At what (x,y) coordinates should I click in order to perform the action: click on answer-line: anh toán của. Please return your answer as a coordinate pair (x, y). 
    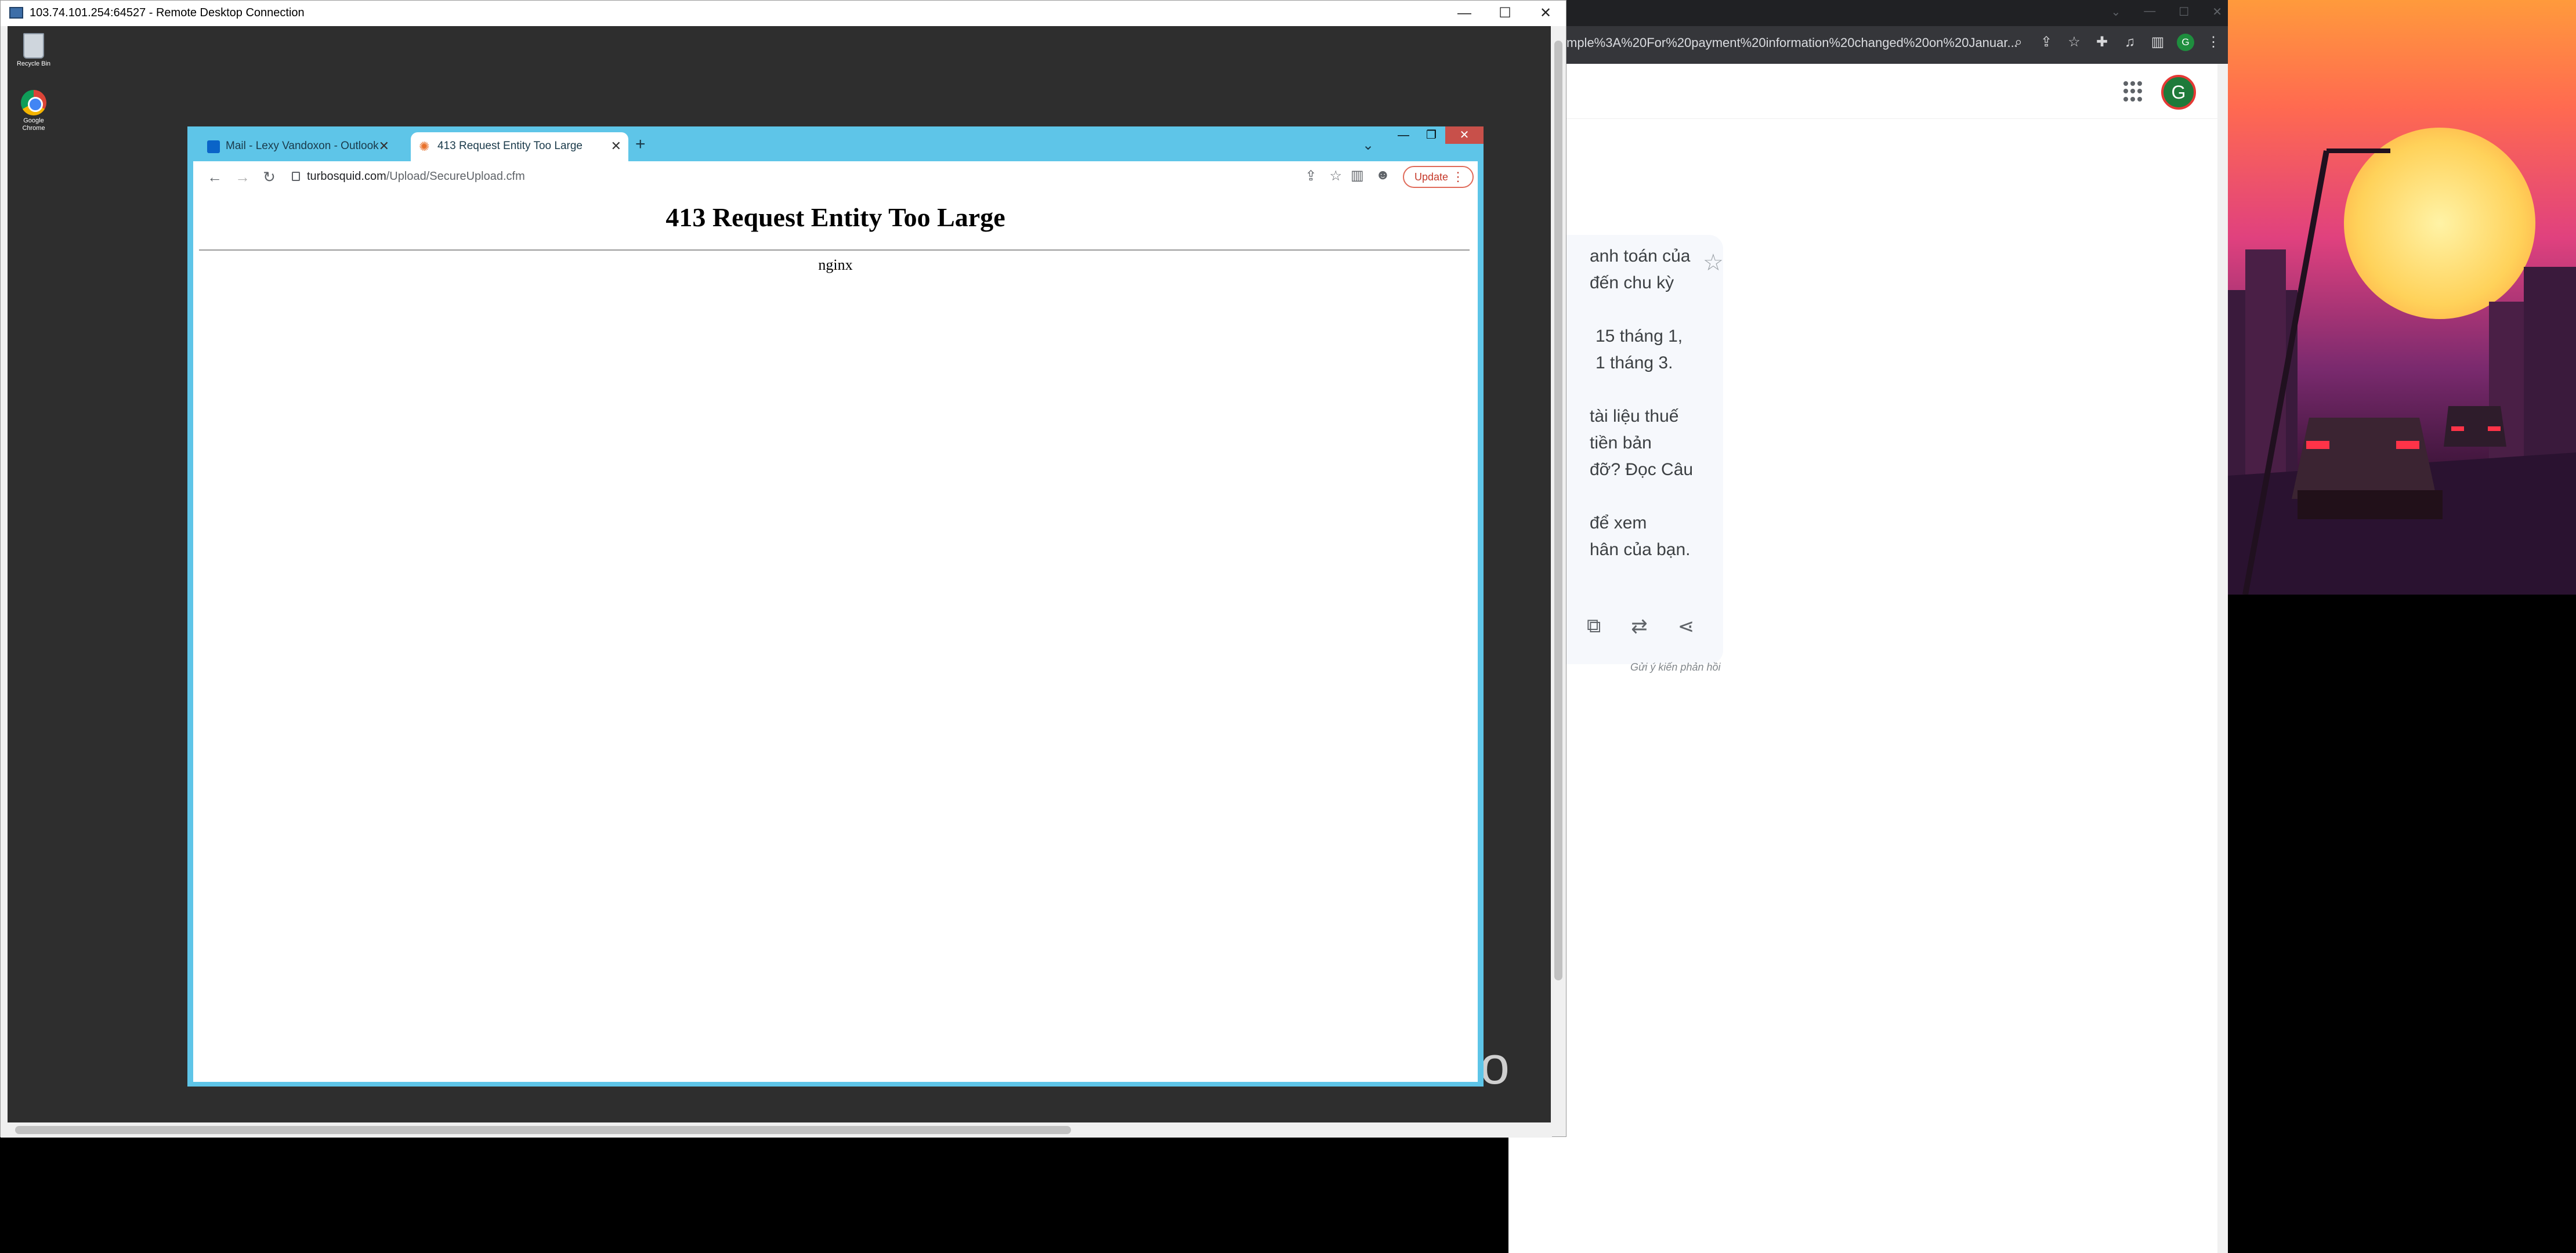
    Looking at the image, I should click on (1640, 256).